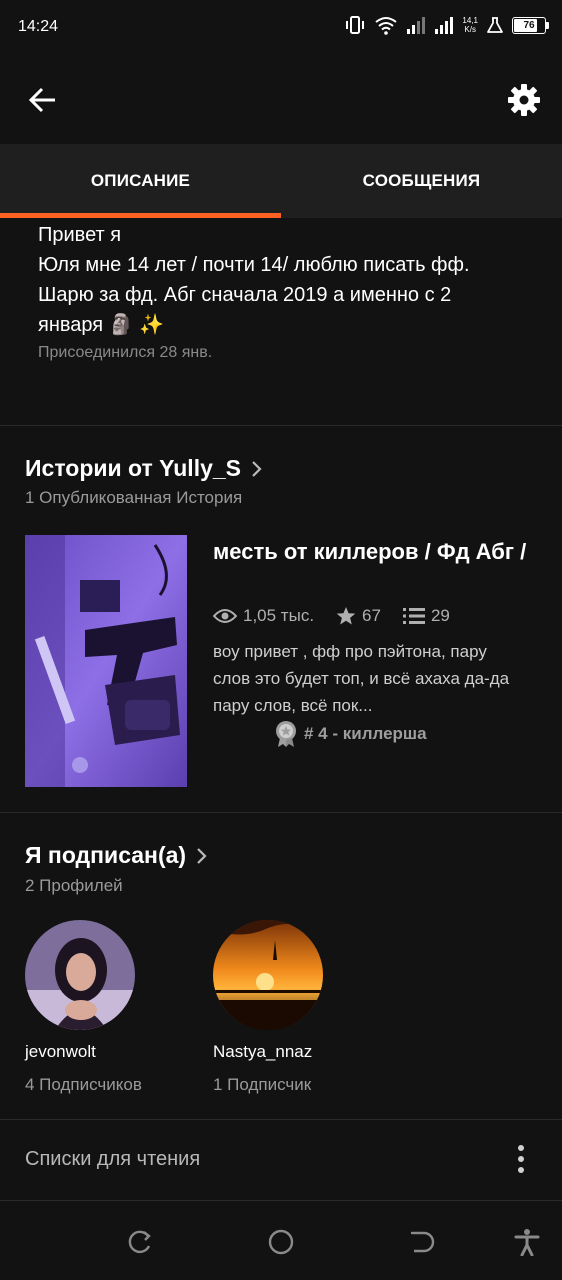  What do you see at coordinates (112, 1159) in the screenshot?
I see `reading-lists-label: Списки для чтения` at bounding box center [112, 1159].